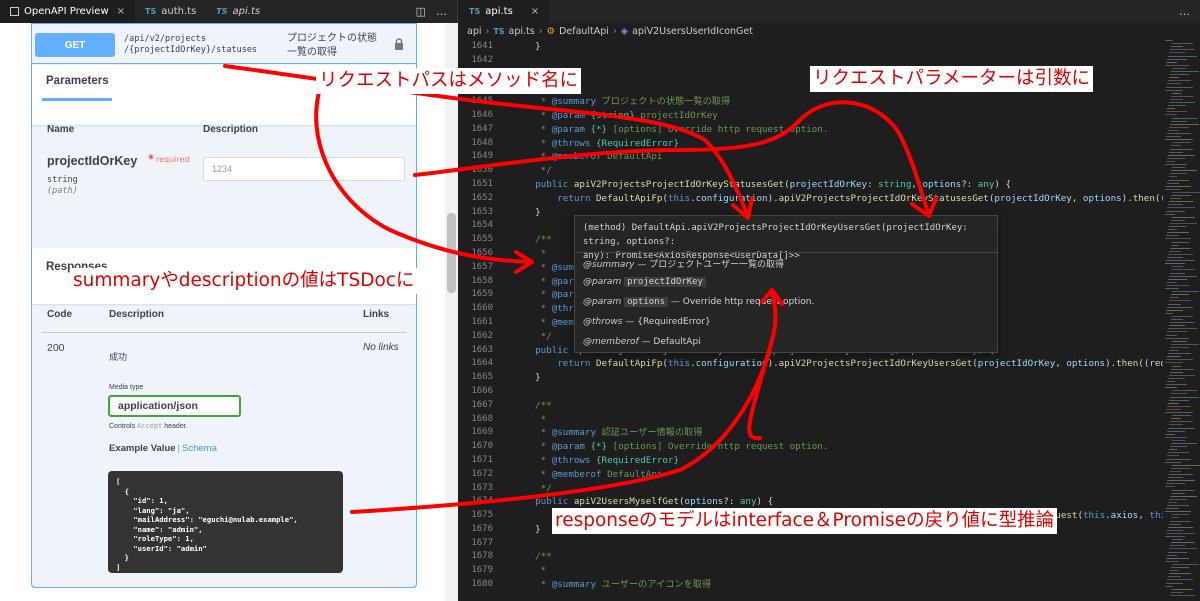 Image resolution: width=1200 pixels, height=601 pixels. I want to click on media-type-select: application/json, so click(174, 406).